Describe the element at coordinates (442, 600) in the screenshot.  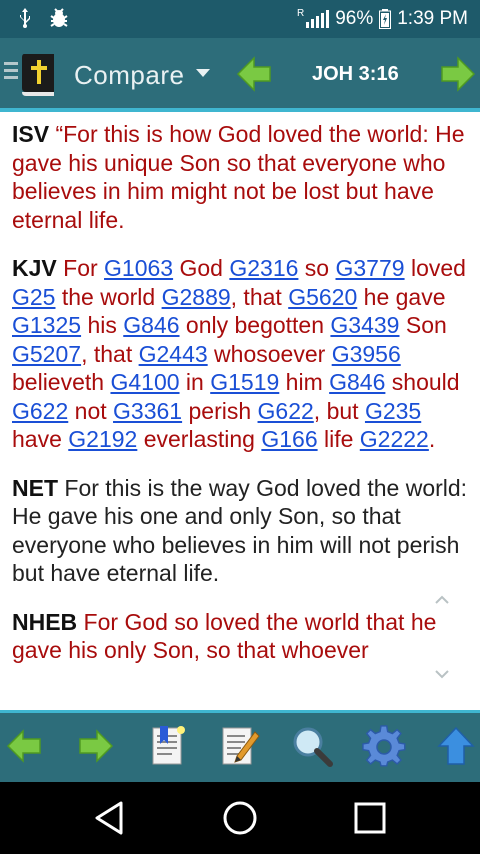
I see `scroll-up-chevron-icon` at that location.